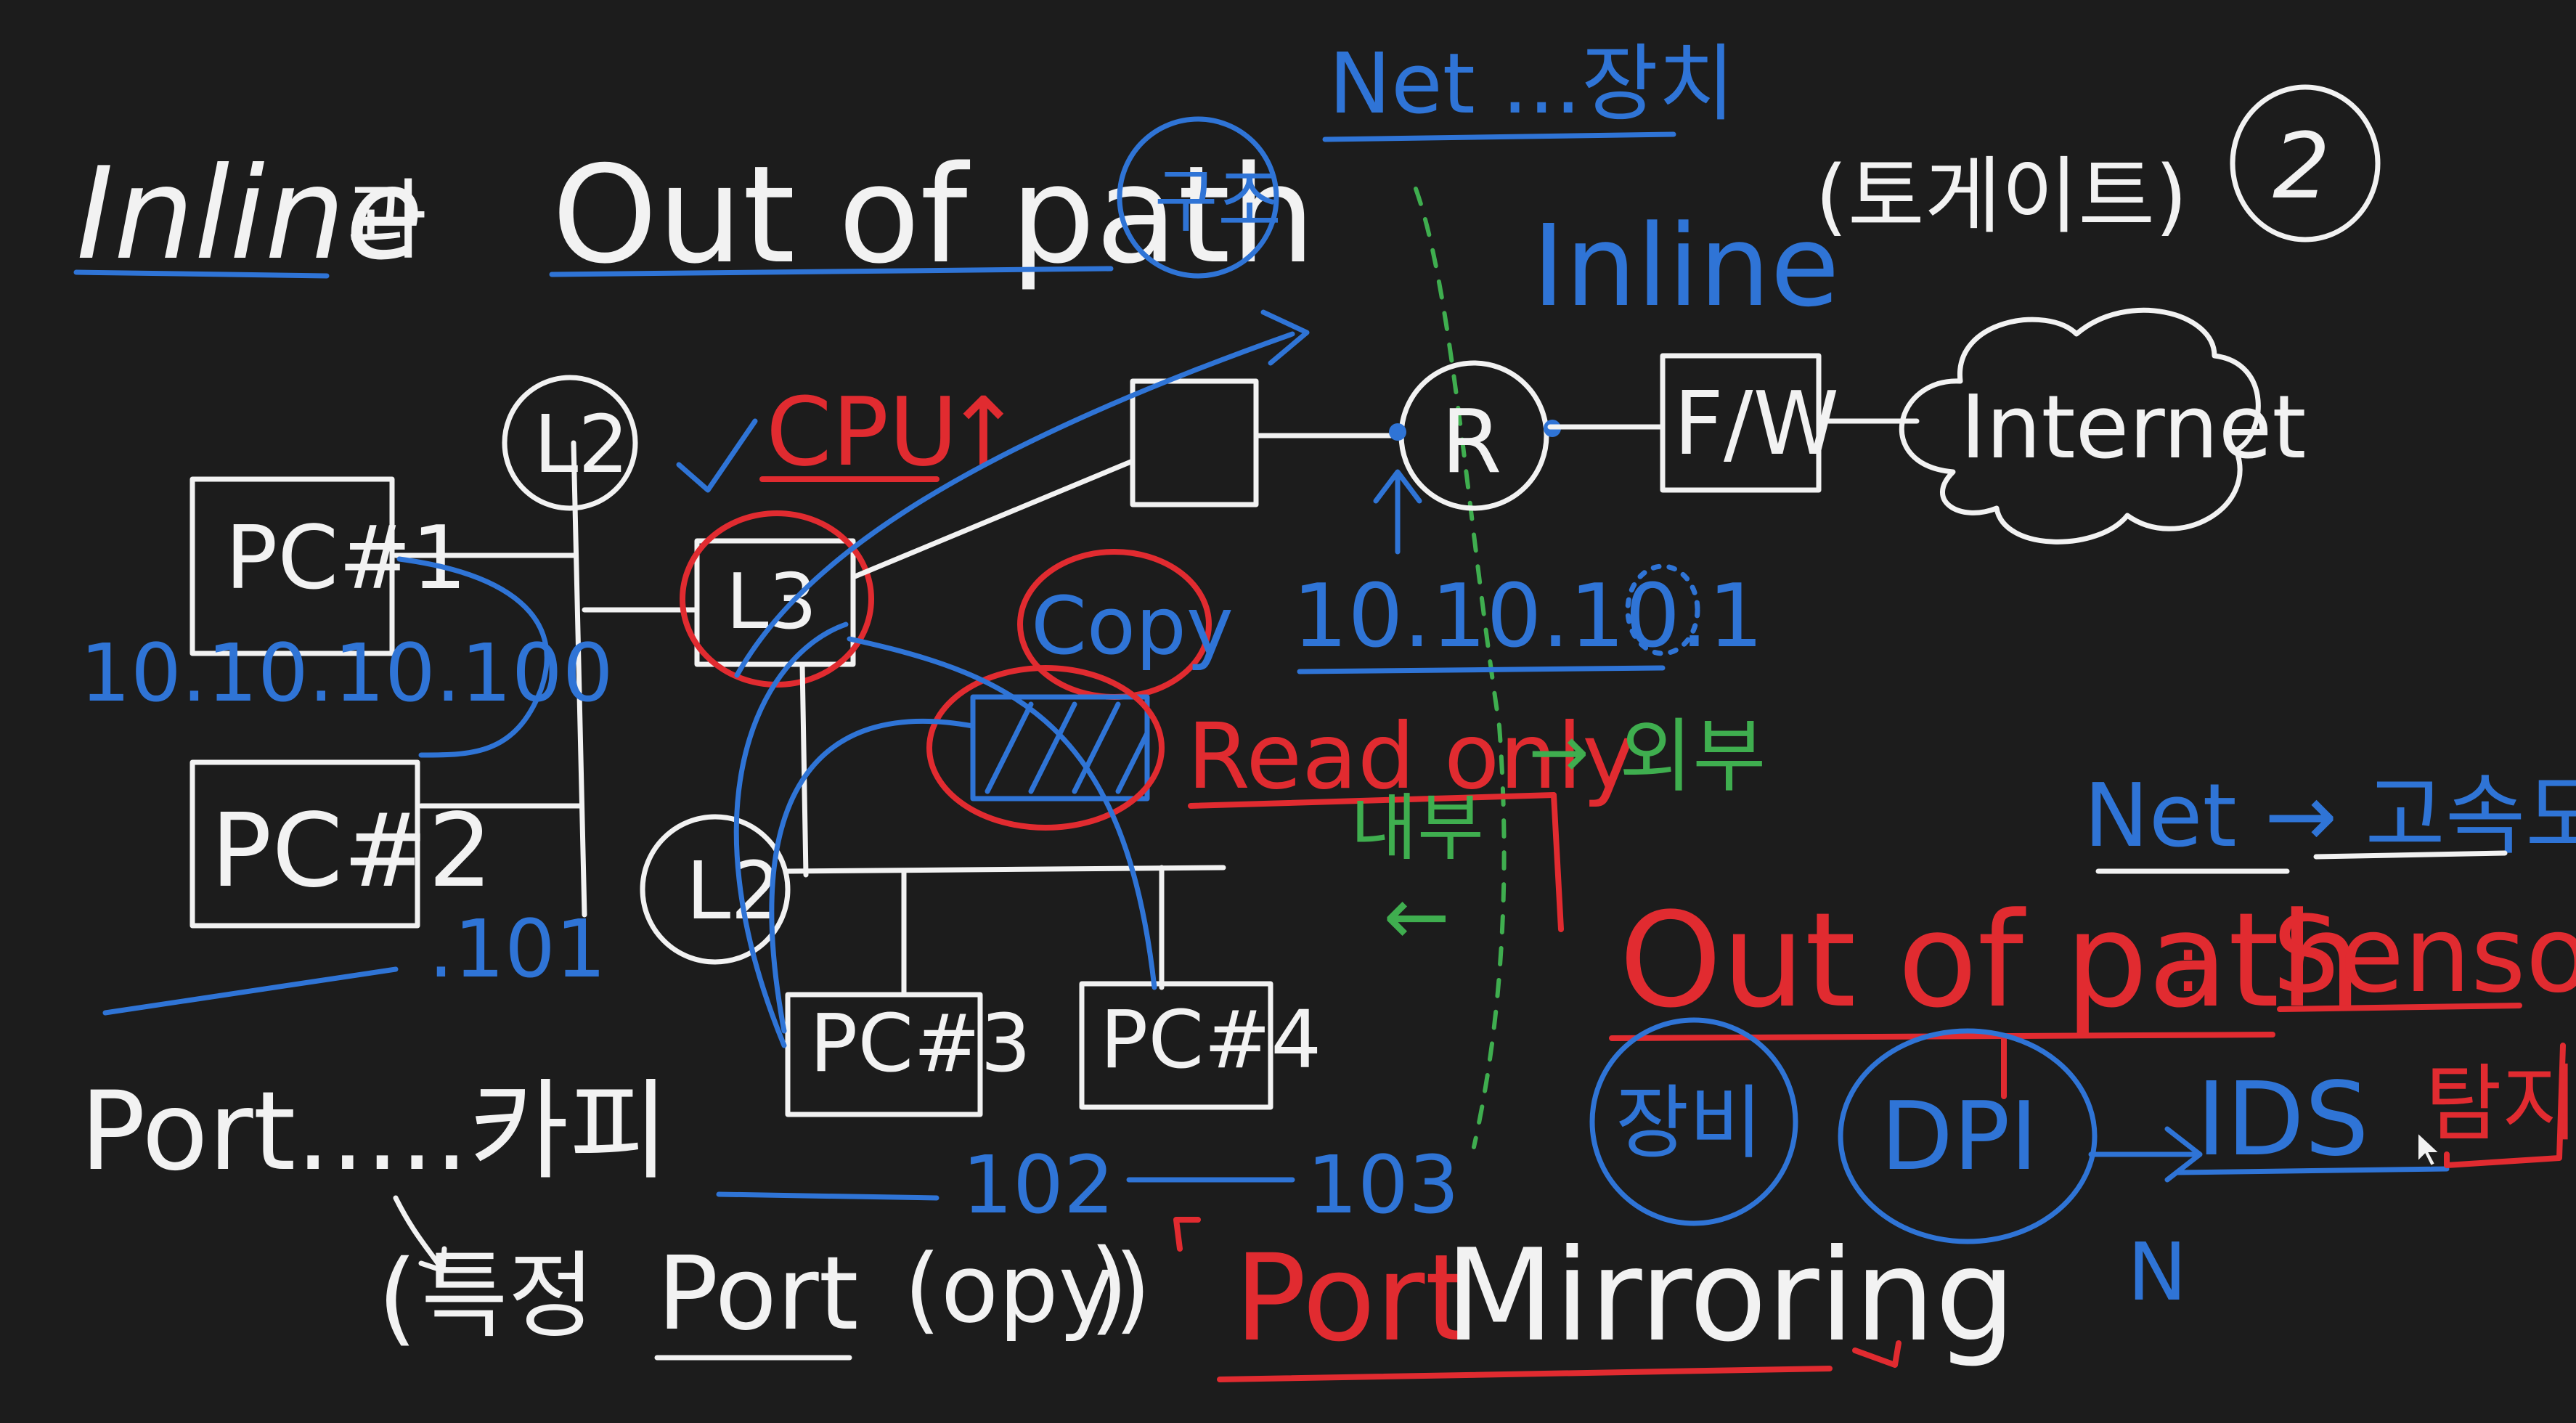 The width and height of the screenshot is (2576, 1423). What do you see at coordinates (1217, 202) in the screenshot?
I see `title-circled: 구조` at bounding box center [1217, 202].